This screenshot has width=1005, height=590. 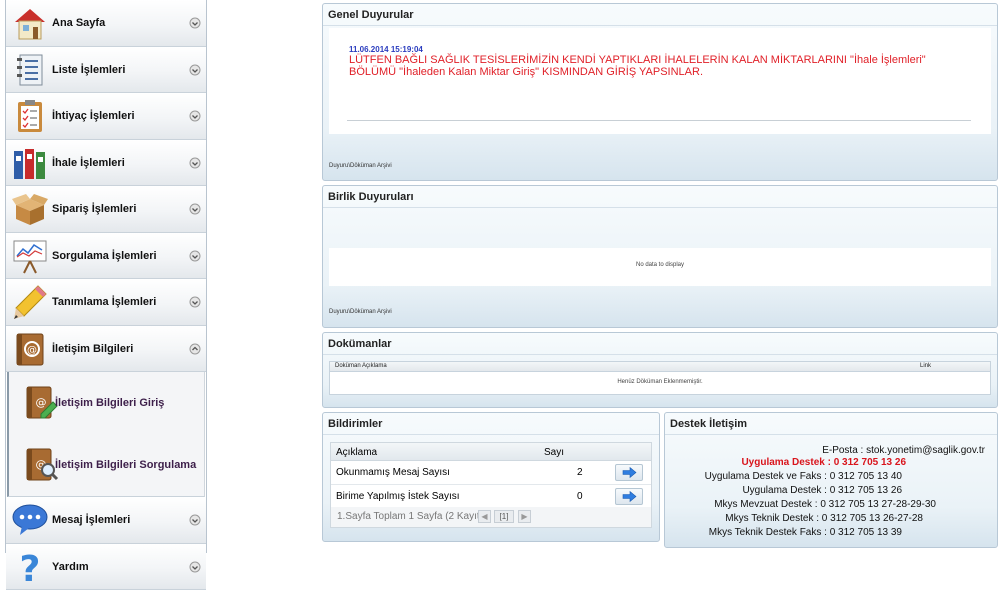 I want to click on table-row: Okunmamış Mesaj Sayısı 2, so click(x=491, y=473).